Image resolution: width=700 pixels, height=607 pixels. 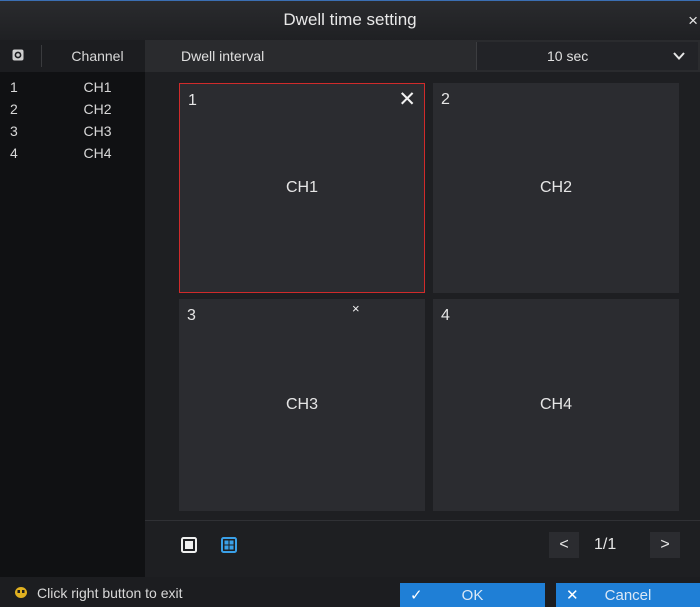 I want to click on channel-name: CH1, so click(x=97, y=87).